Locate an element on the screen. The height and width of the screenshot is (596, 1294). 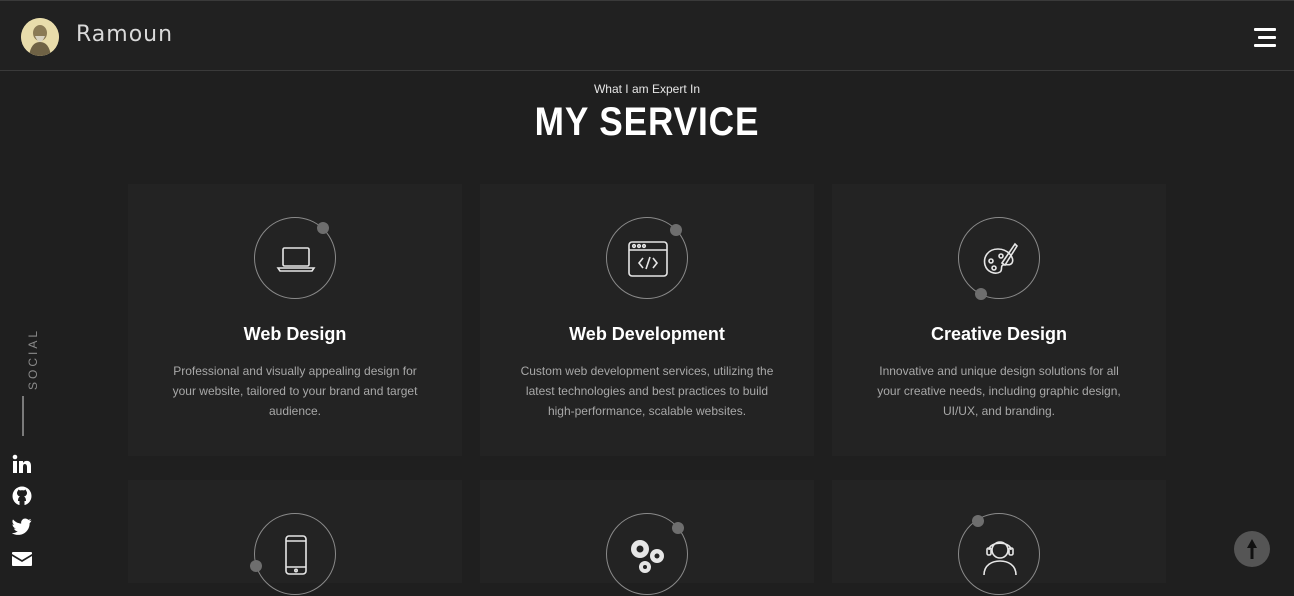
service-card-settings is located at coordinates (647, 537).